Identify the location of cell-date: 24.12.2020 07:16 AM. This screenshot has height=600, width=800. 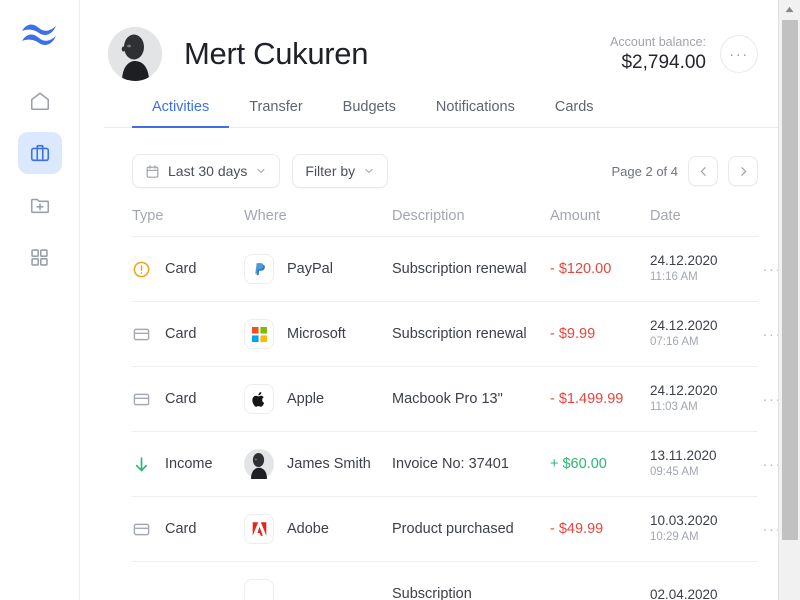
(696, 334).